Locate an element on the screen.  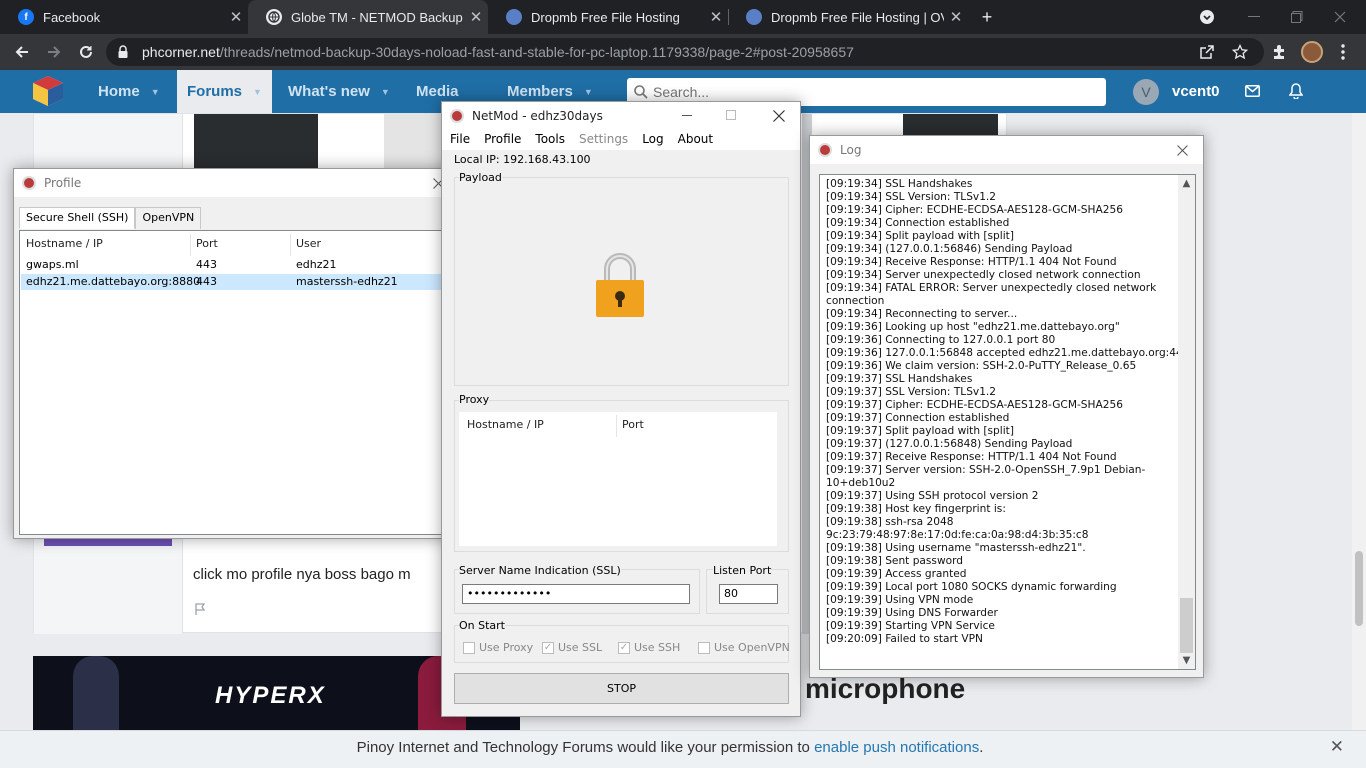
search-input is located at coordinates (873, 92).